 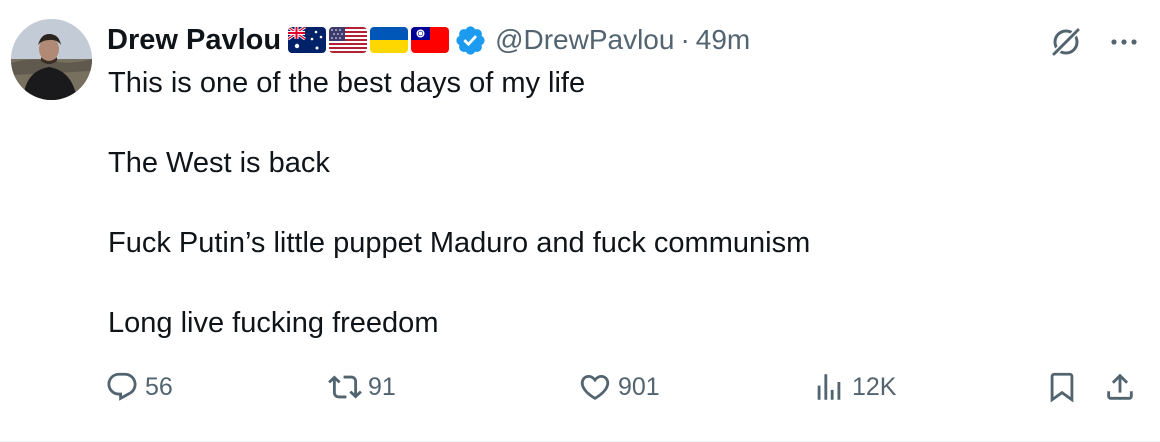 I want to click on retweet-count: 91, so click(x=382, y=386).